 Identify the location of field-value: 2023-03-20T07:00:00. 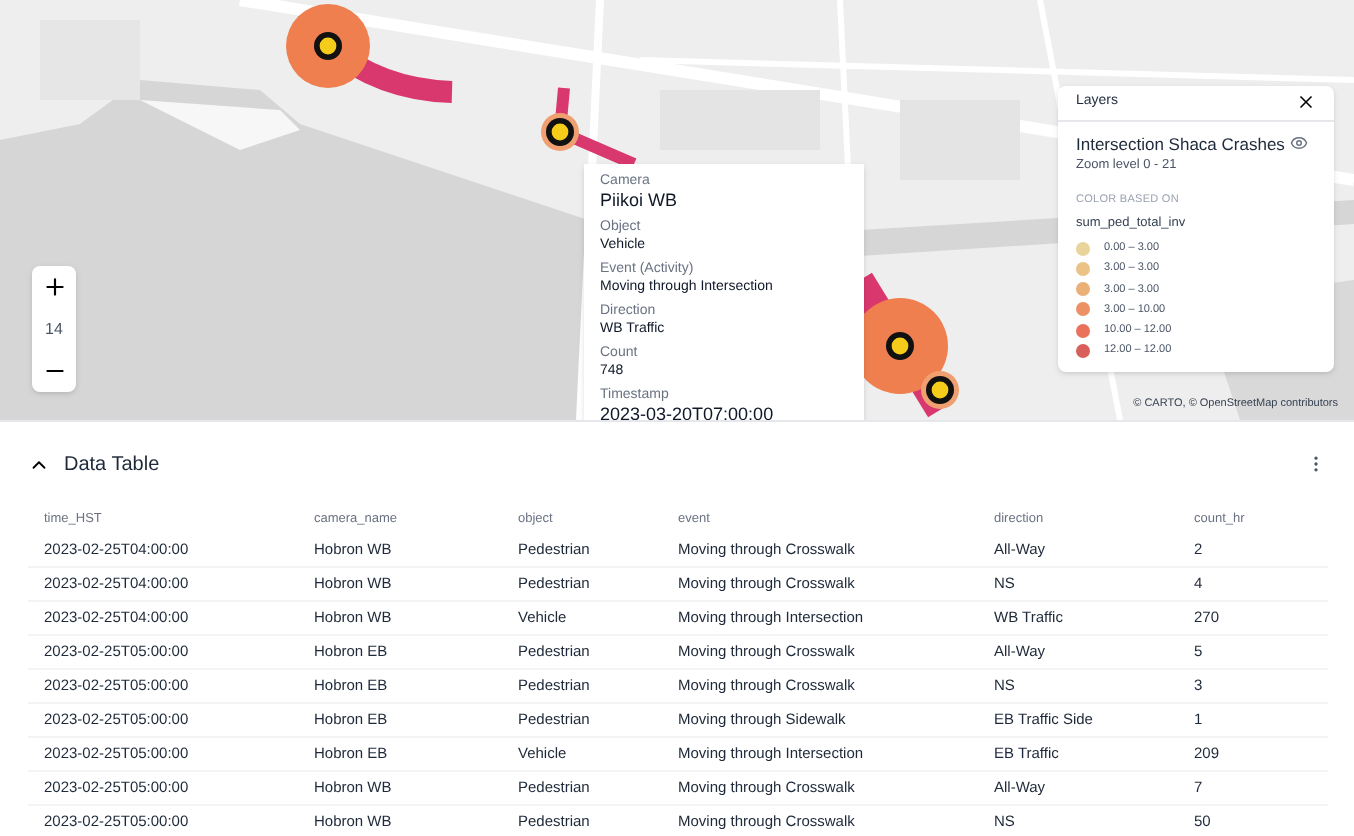
(688, 412).